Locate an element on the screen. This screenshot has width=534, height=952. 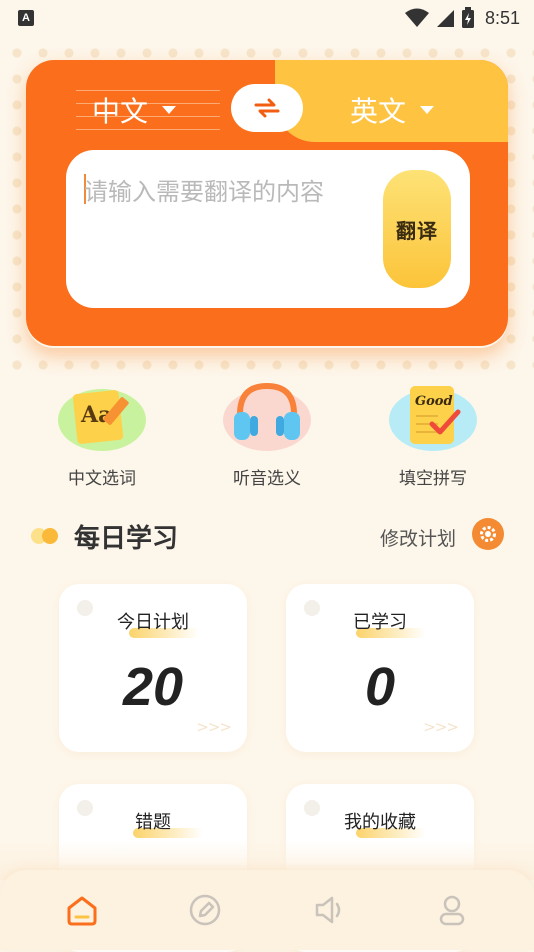
pencil-icon is located at coordinates (205, 910).